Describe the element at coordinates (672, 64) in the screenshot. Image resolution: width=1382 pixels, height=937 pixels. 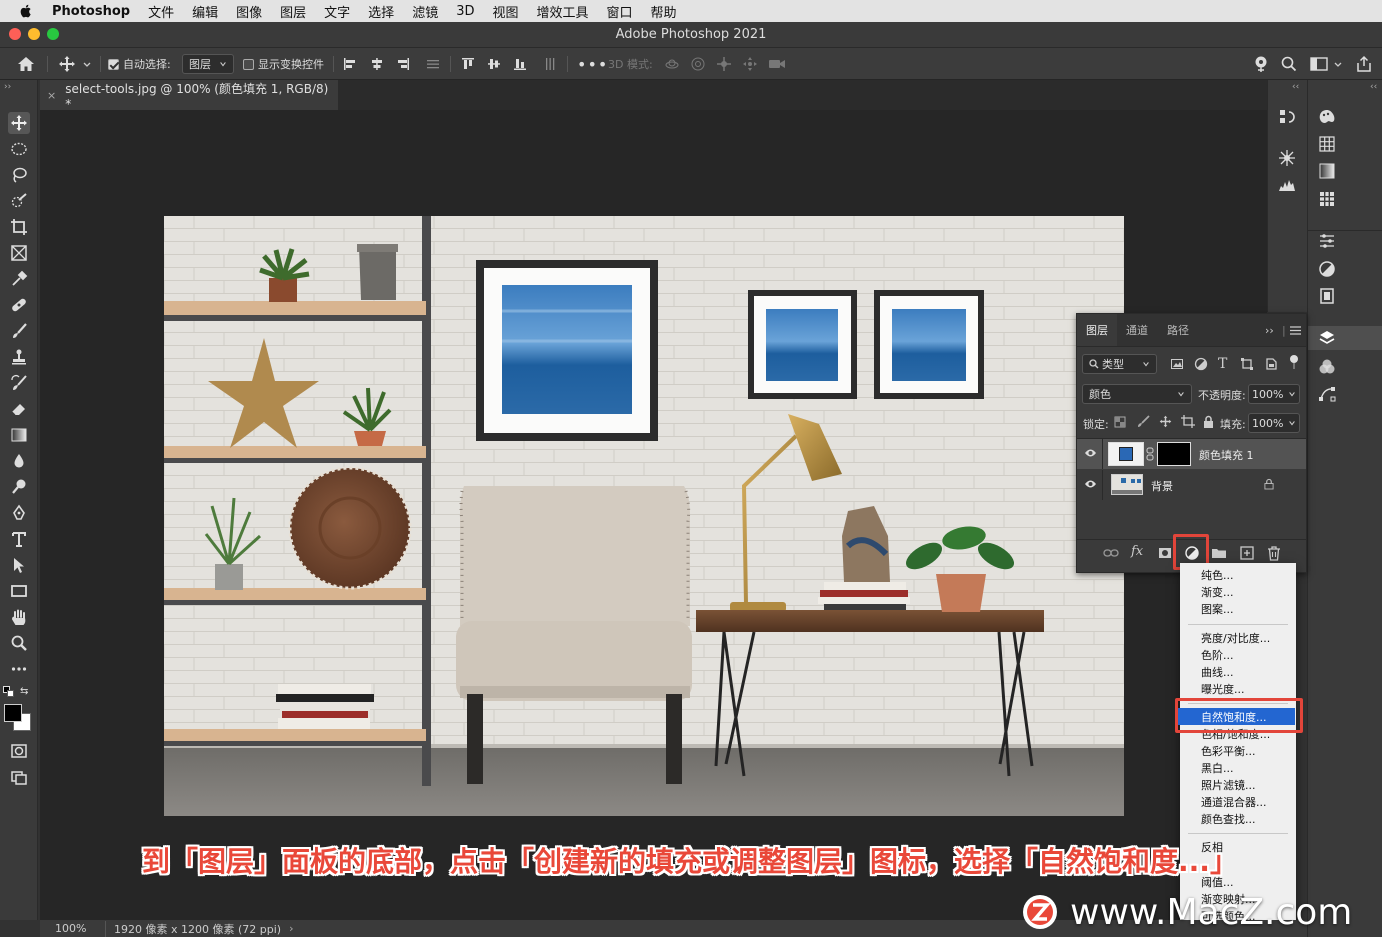
I see `3d-orbit-button` at that location.